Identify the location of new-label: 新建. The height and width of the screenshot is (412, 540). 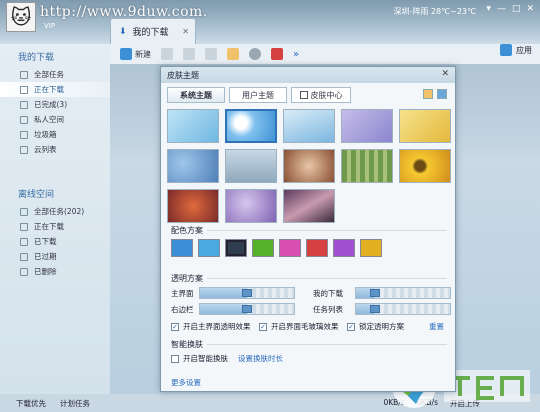
(143, 54).